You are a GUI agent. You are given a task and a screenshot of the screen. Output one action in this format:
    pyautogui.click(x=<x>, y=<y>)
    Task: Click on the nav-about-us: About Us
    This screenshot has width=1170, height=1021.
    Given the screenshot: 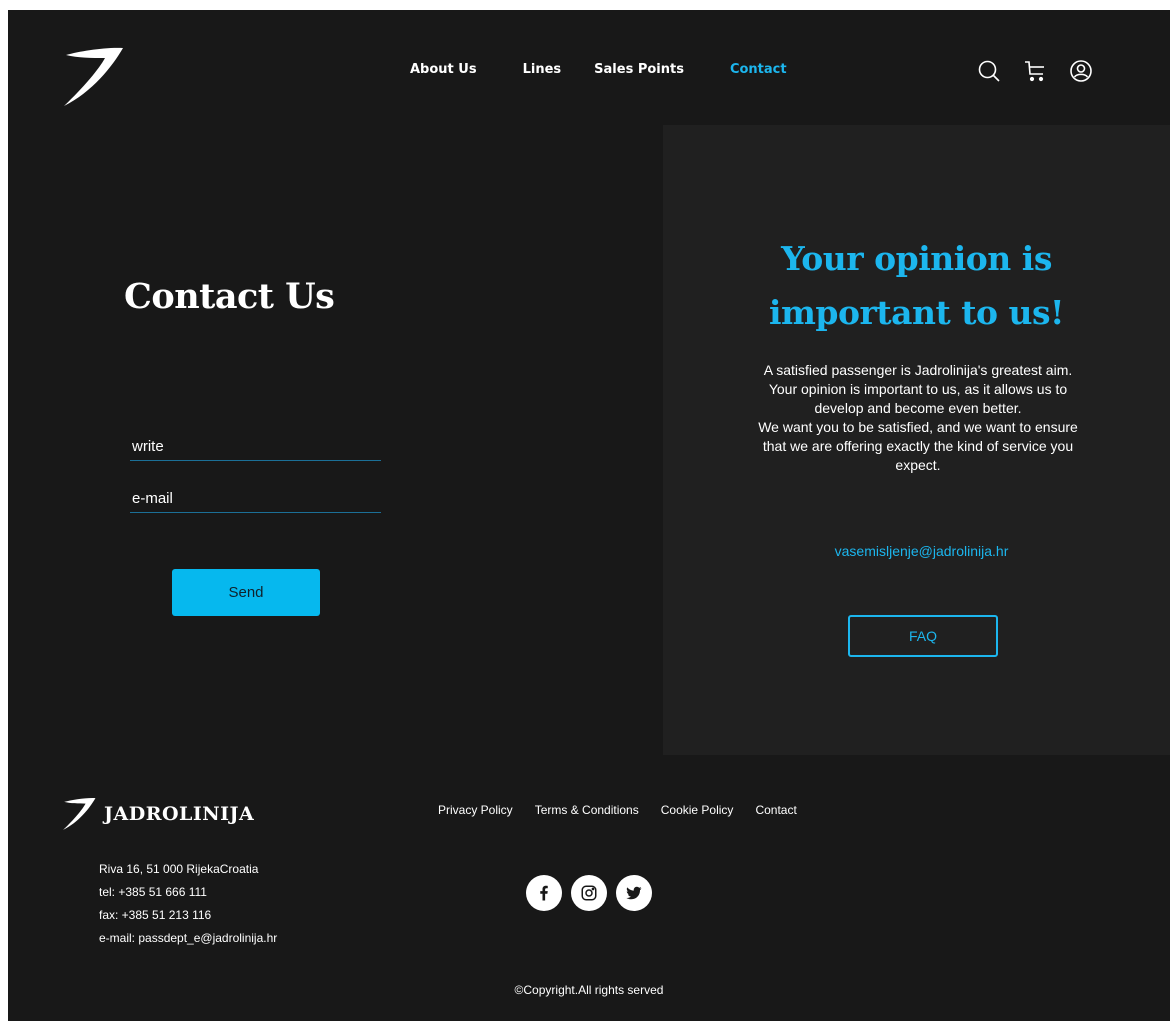 What is the action you would take?
    pyautogui.click(x=443, y=69)
    